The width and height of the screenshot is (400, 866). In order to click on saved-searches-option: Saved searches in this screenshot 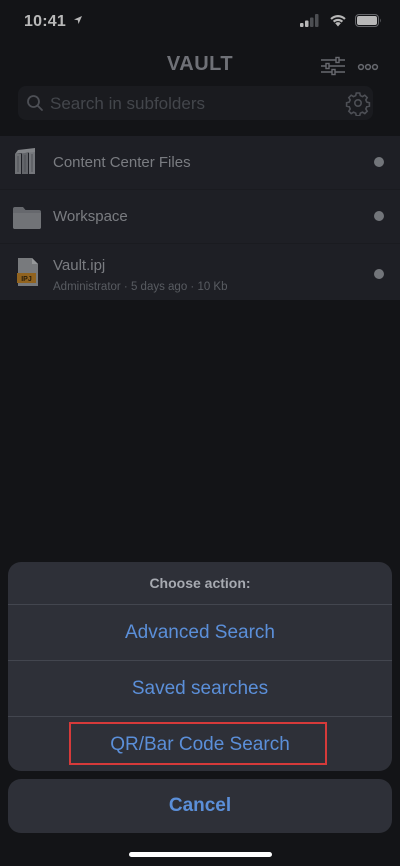, I will do `click(200, 689)`.